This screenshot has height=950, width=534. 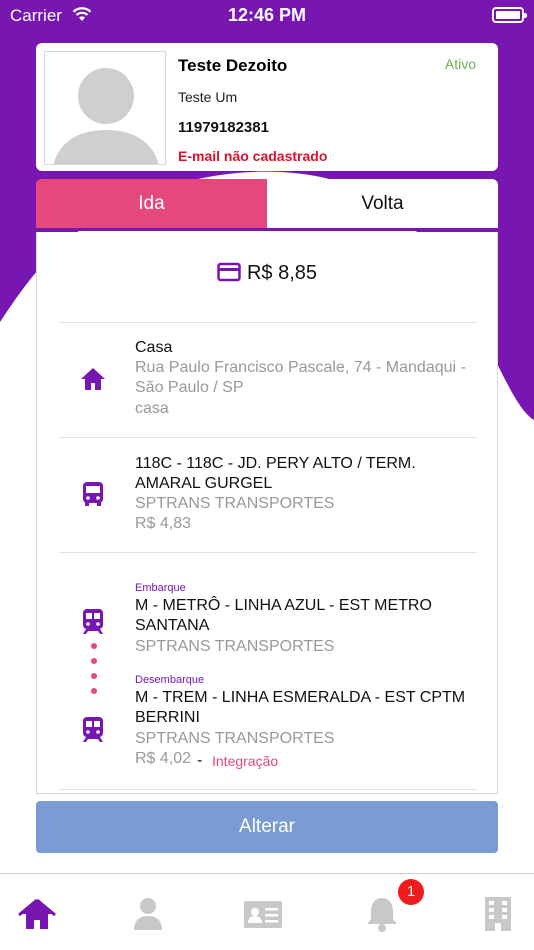 I want to click on direction-tabs: Ida Volta, so click(x=267, y=205).